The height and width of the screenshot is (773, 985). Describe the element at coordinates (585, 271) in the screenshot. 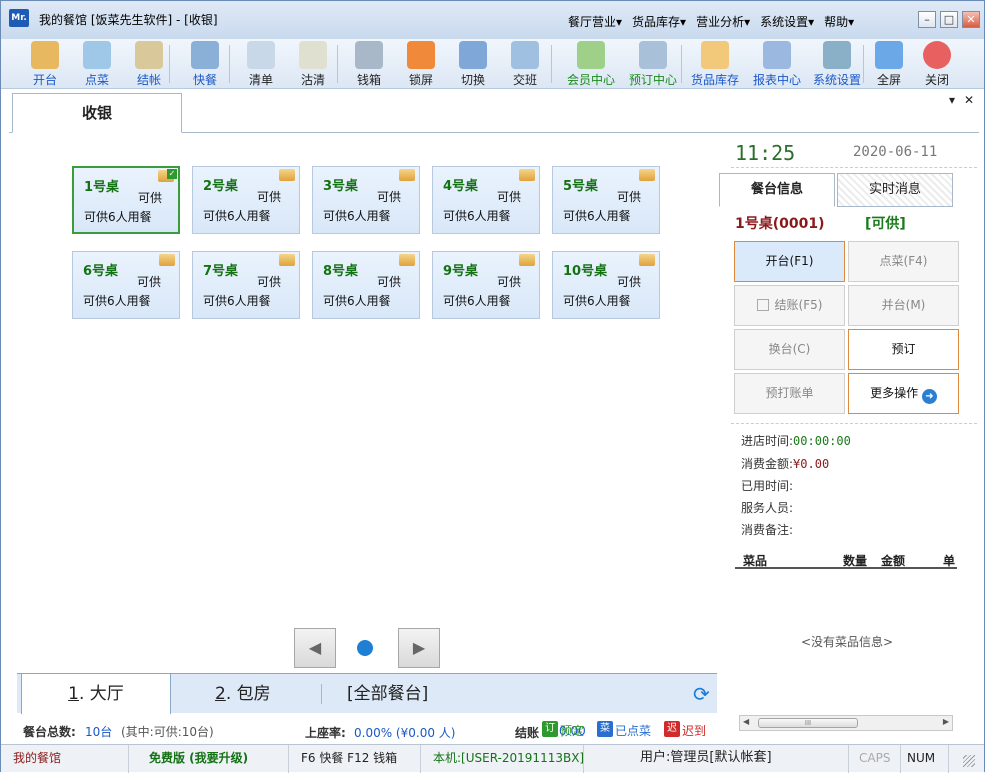

I see `table-name: 10号桌` at that location.